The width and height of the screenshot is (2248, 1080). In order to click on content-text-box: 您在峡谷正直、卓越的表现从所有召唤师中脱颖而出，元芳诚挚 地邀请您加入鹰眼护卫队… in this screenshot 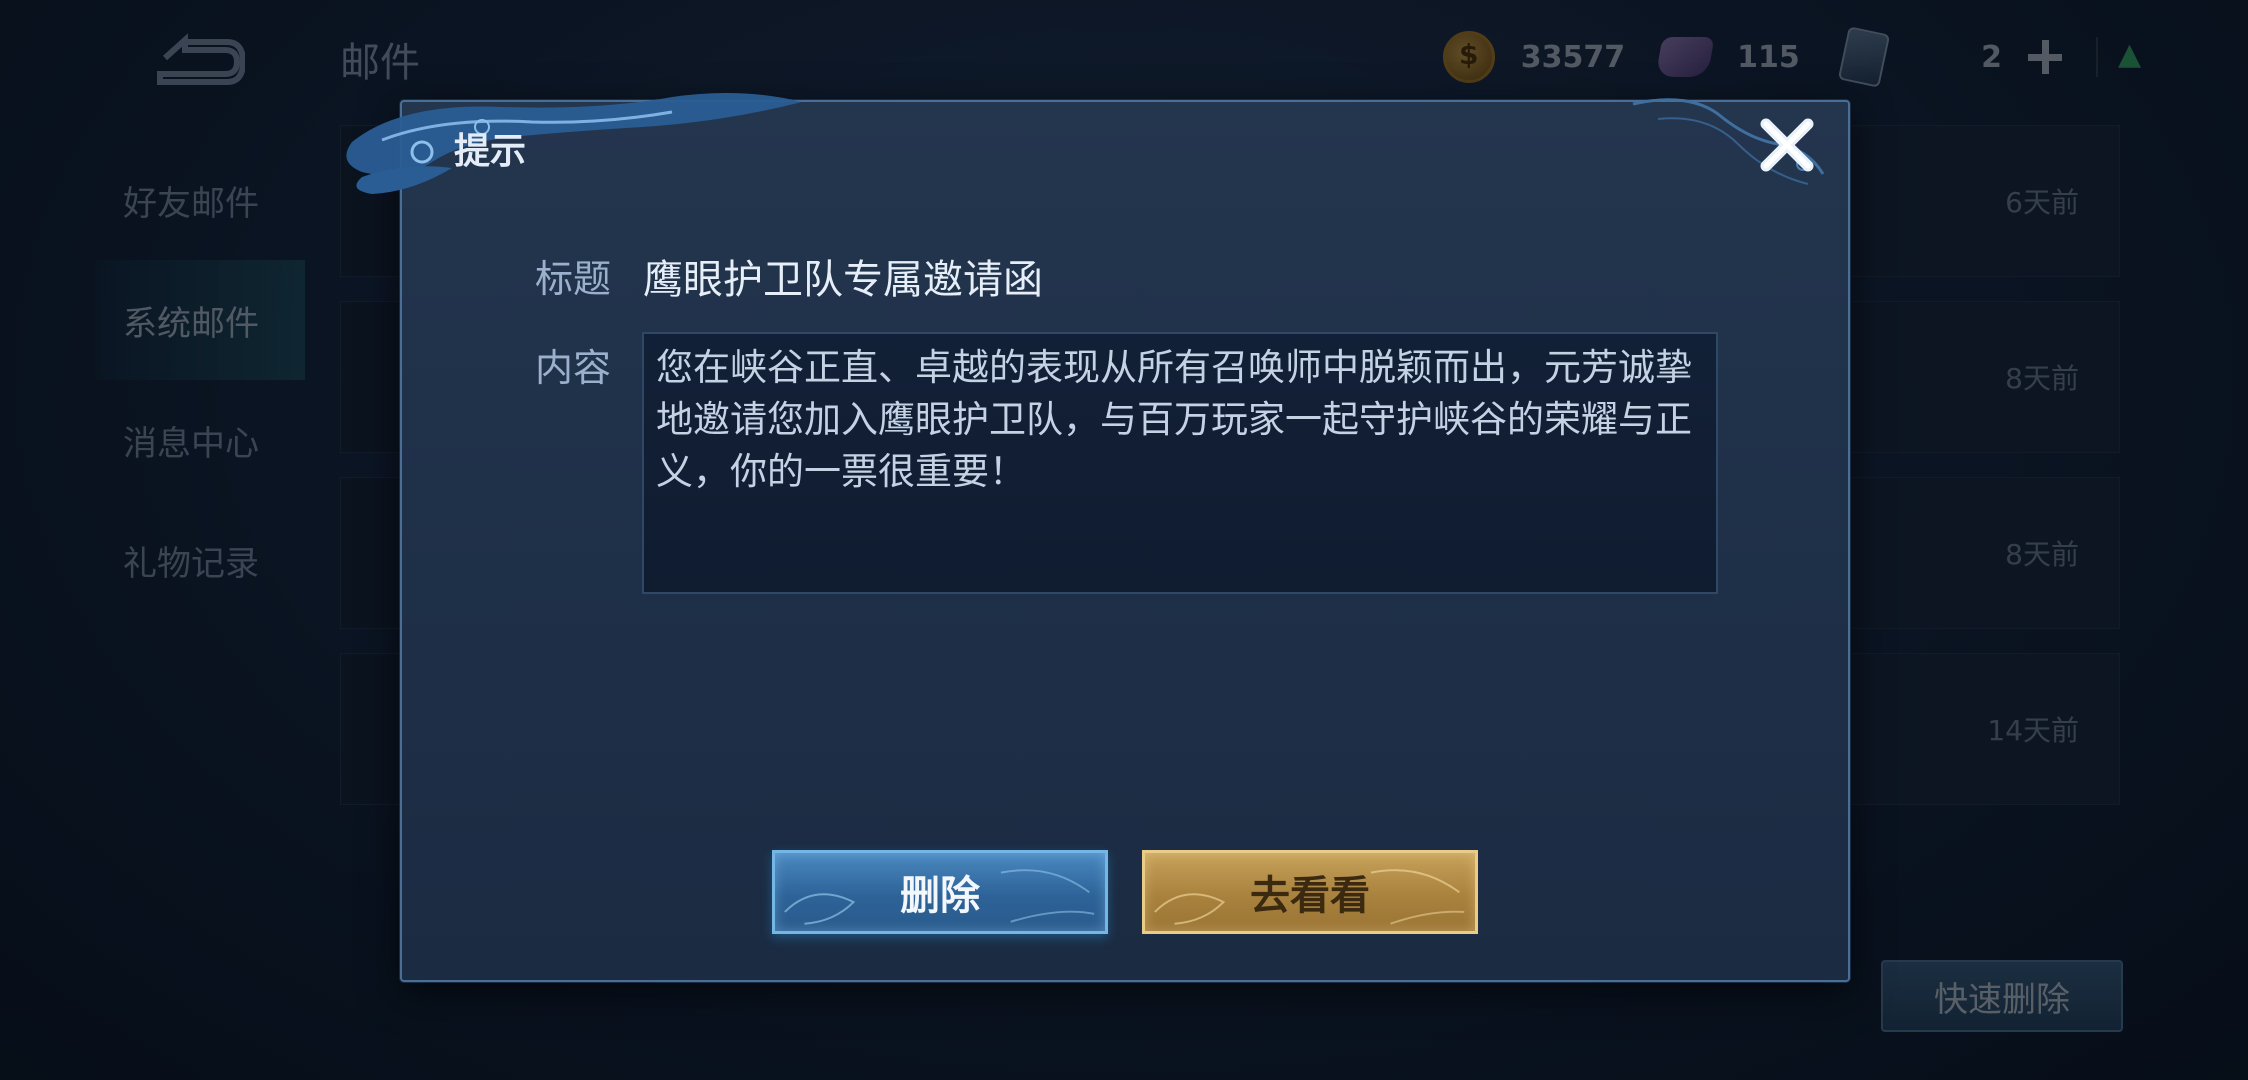, I will do `click(1180, 463)`.